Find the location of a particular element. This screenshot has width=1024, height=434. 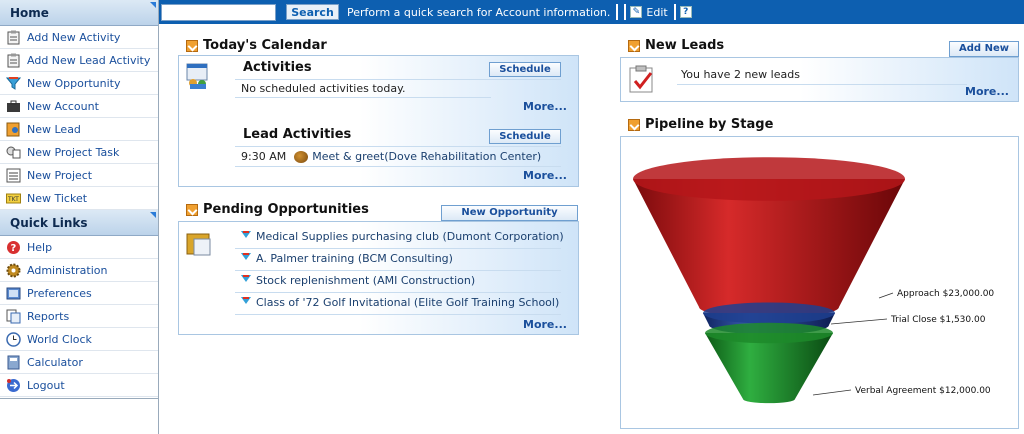

search-input is located at coordinates (218, 12).